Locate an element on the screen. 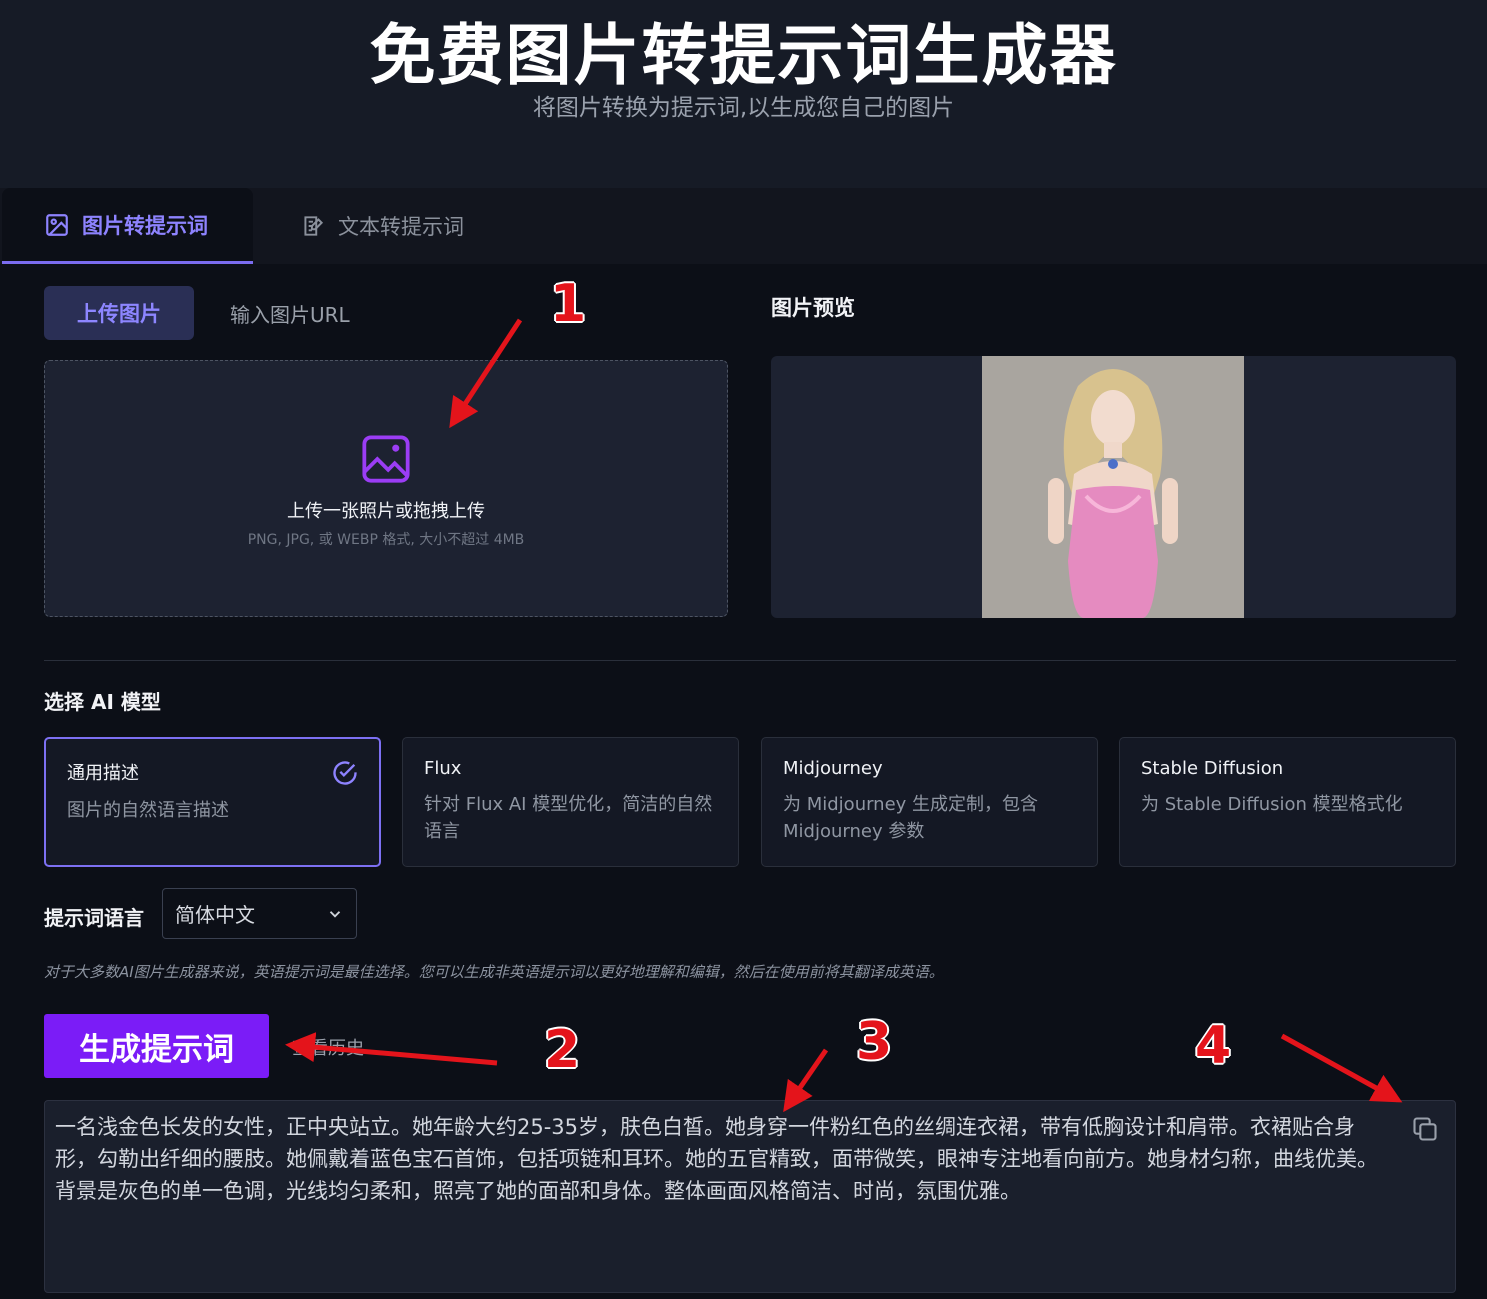 Image resolution: width=1487 pixels, height=1299 pixels. model-desc: 为 Midjourney 生成定制，包含 Midjourney 参数 is located at coordinates (911, 818).